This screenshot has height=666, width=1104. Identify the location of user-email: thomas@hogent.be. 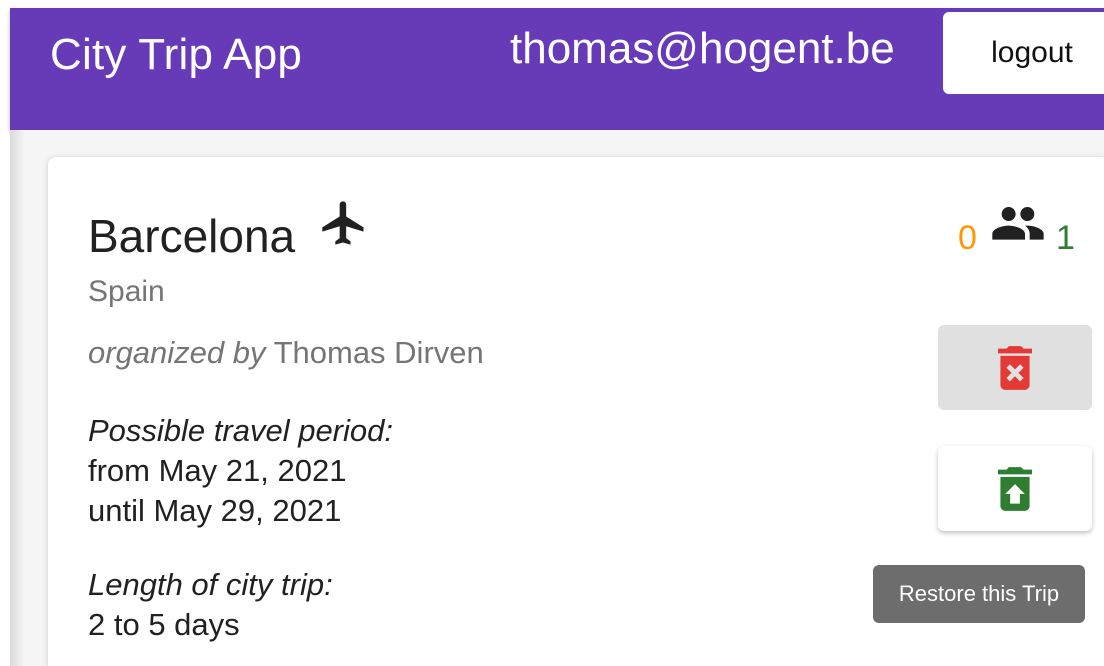
(702, 48).